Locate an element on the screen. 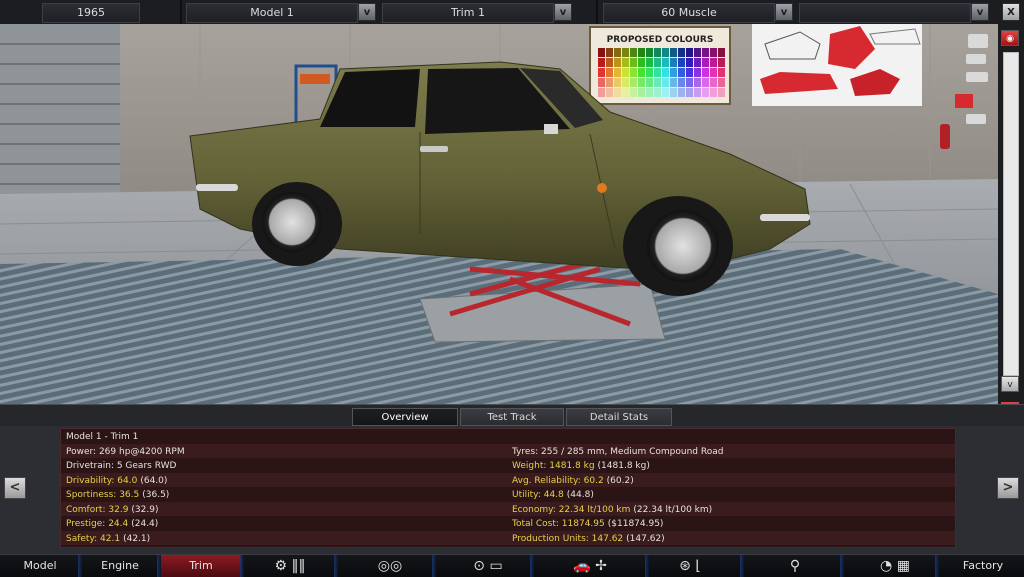  stat-value: 32.9 is located at coordinates (118, 509).